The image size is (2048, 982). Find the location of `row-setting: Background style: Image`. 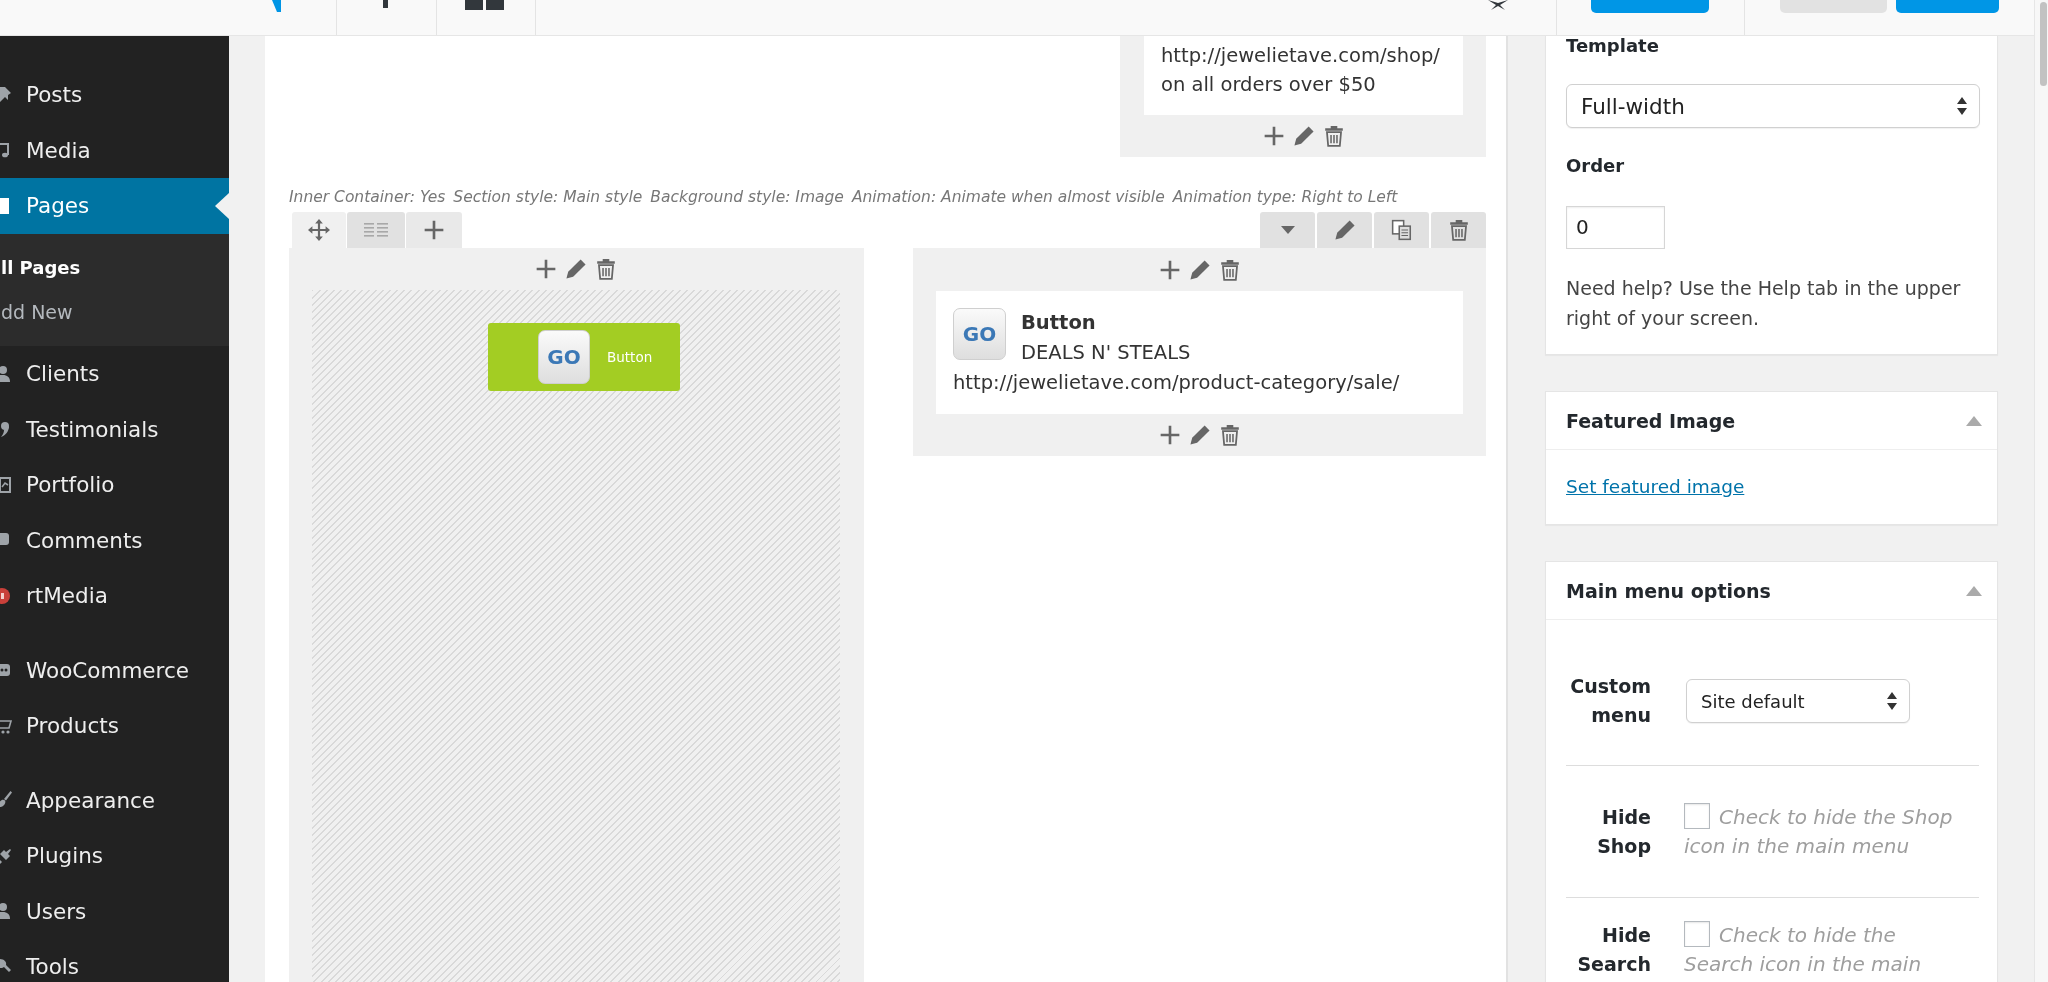

row-setting: Background style: Image is located at coordinates (747, 197).